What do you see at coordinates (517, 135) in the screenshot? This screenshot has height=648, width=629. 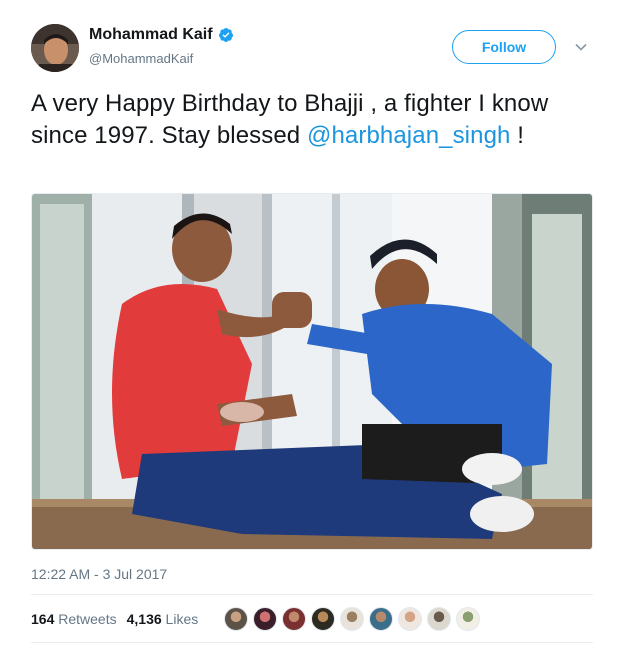 I see `tweet-text-part2: !` at bounding box center [517, 135].